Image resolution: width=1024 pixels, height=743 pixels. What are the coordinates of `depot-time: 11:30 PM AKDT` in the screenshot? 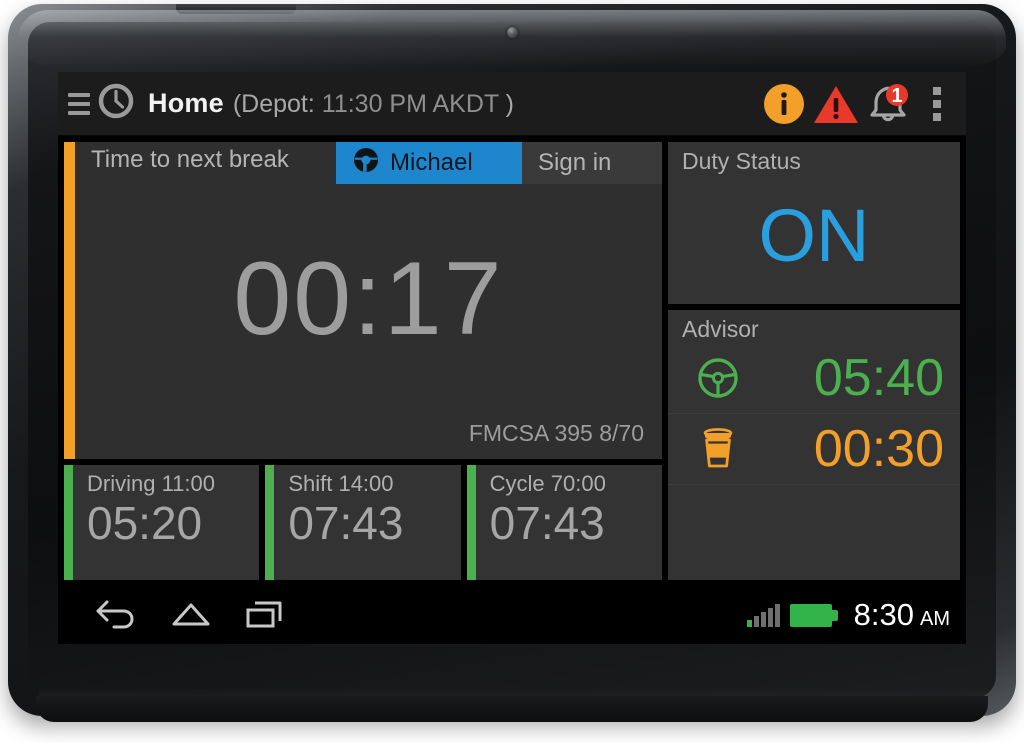 It's located at (410, 104).